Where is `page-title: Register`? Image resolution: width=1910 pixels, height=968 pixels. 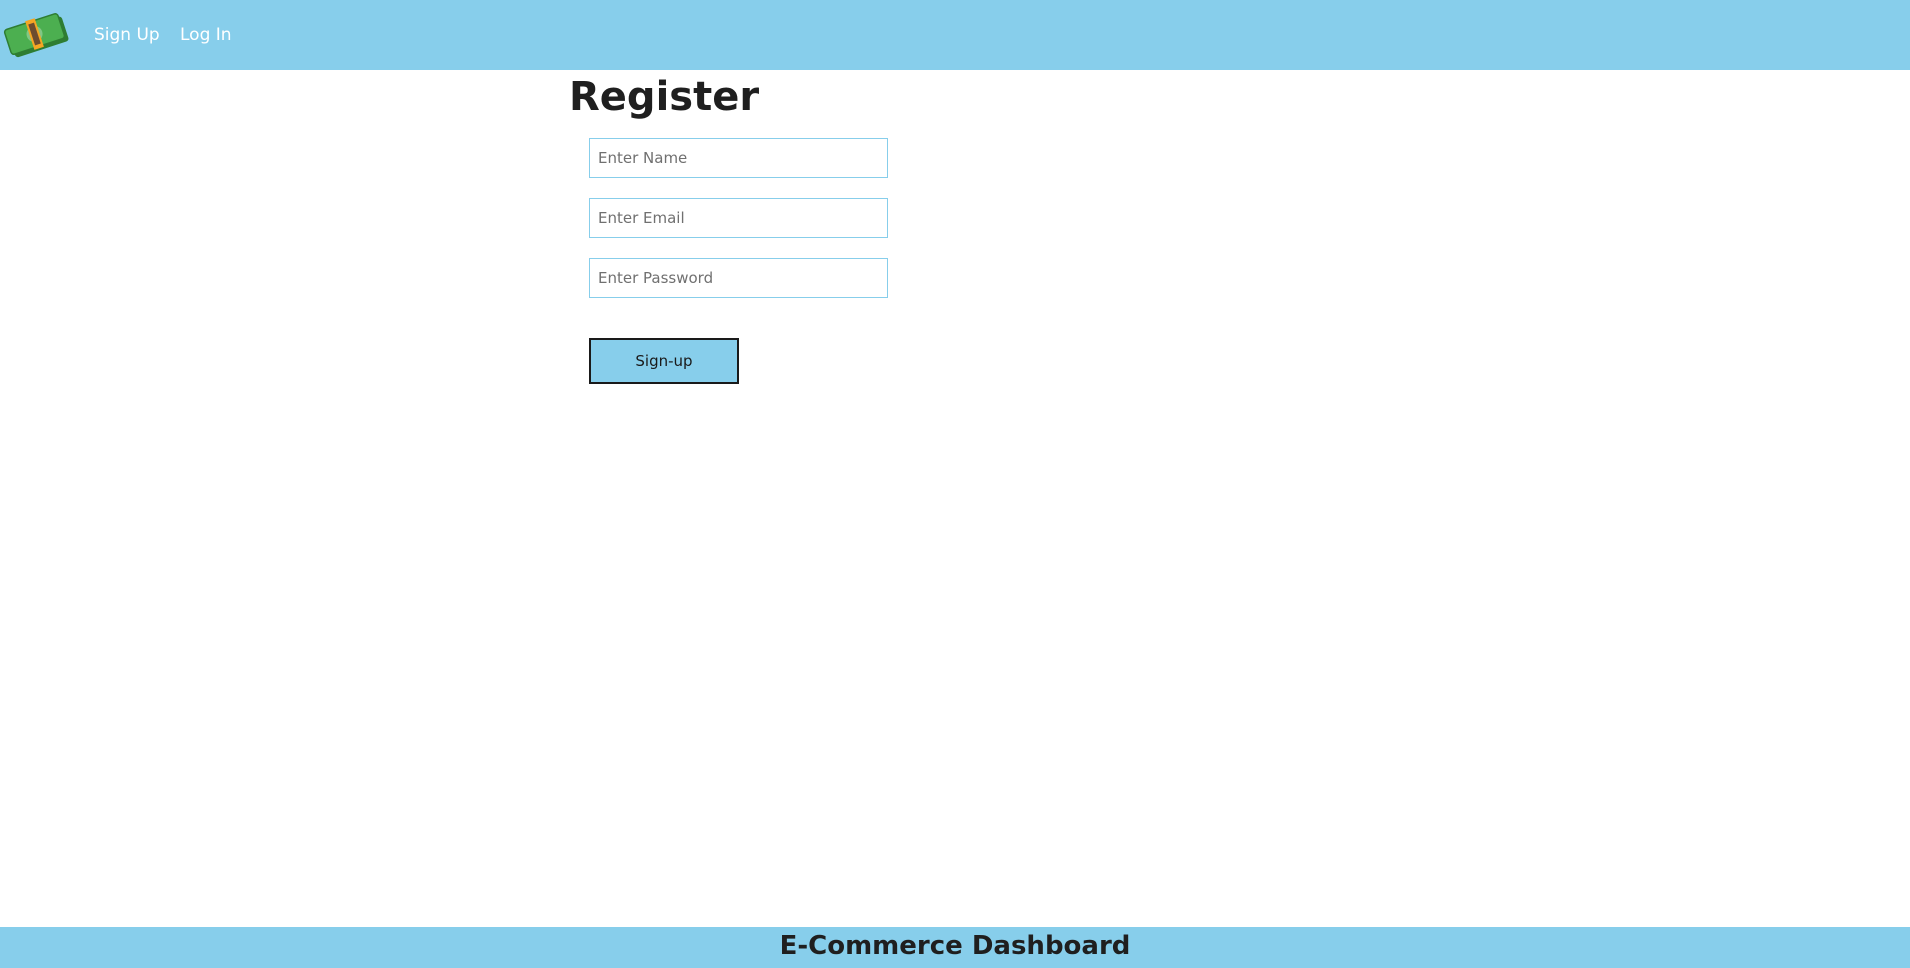
page-title: Register is located at coordinates (664, 97).